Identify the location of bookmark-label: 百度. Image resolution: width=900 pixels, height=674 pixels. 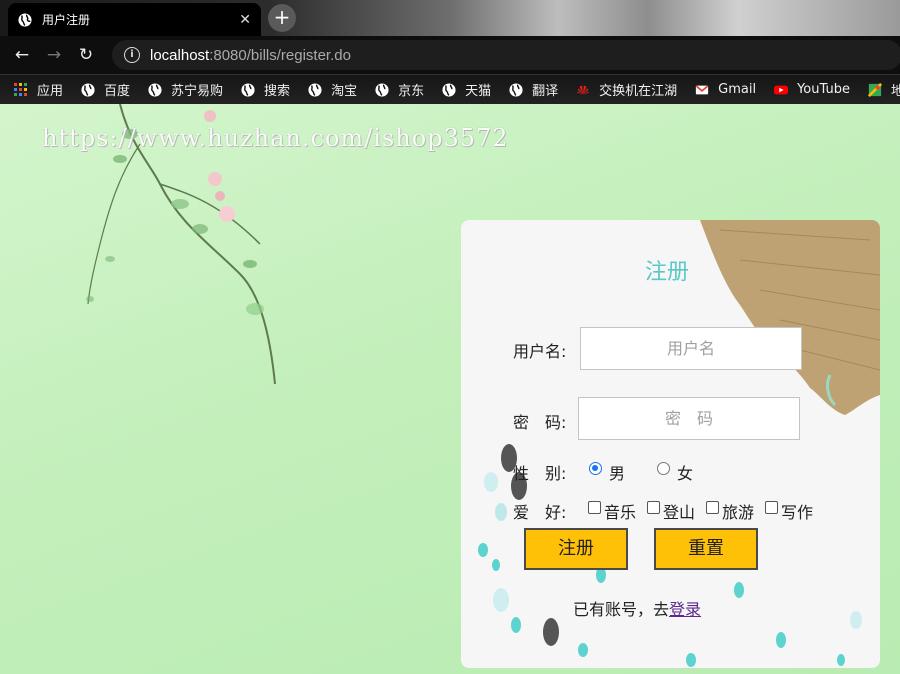
(117, 91).